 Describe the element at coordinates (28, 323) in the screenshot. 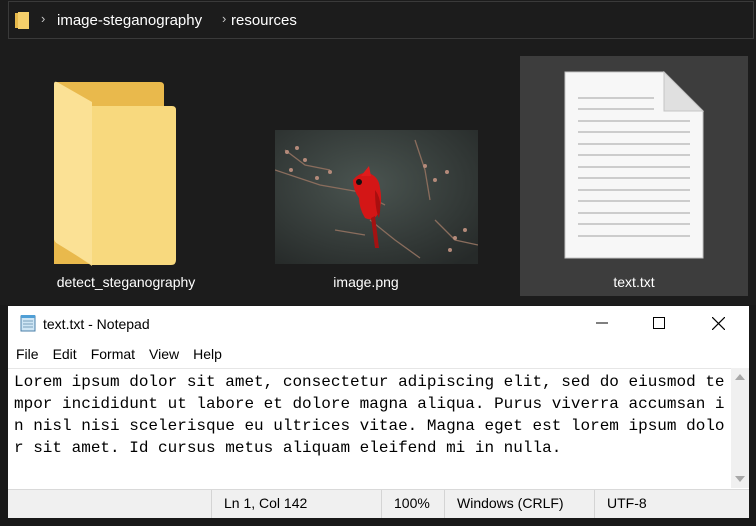

I see `notepad-icon` at that location.